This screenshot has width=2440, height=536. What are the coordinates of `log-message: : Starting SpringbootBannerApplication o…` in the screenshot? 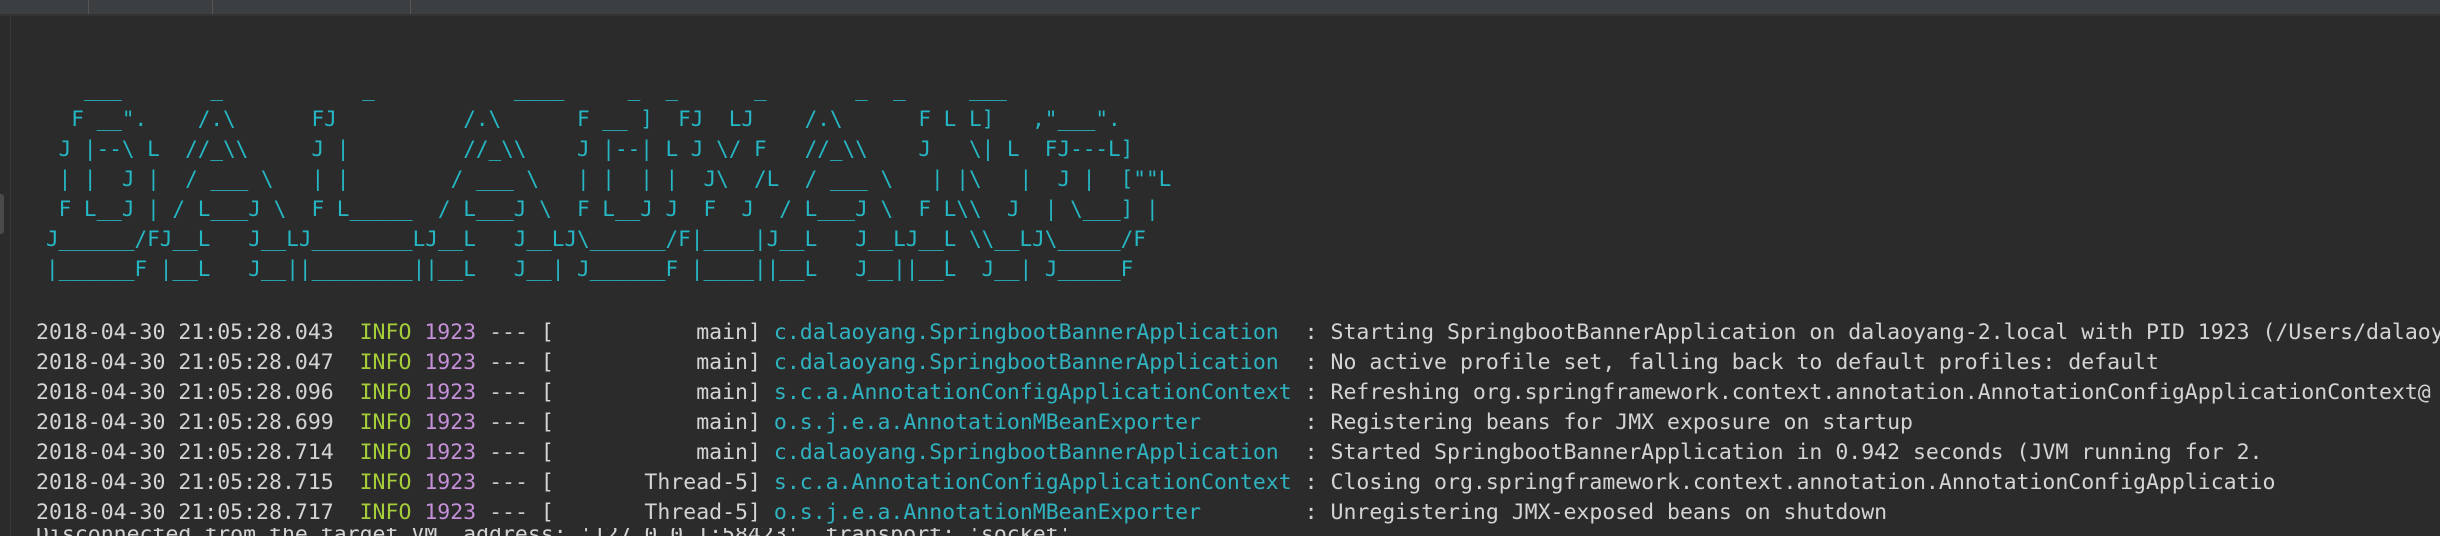 It's located at (1872, 332).